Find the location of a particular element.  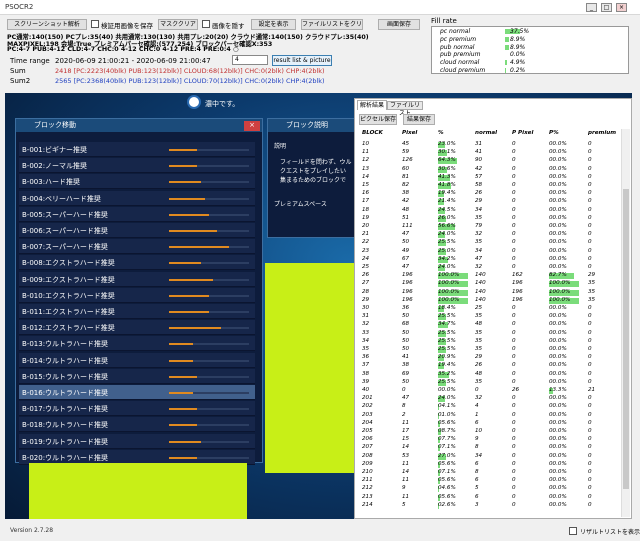

table-cell: 6 is located at coordinates (477, 480).